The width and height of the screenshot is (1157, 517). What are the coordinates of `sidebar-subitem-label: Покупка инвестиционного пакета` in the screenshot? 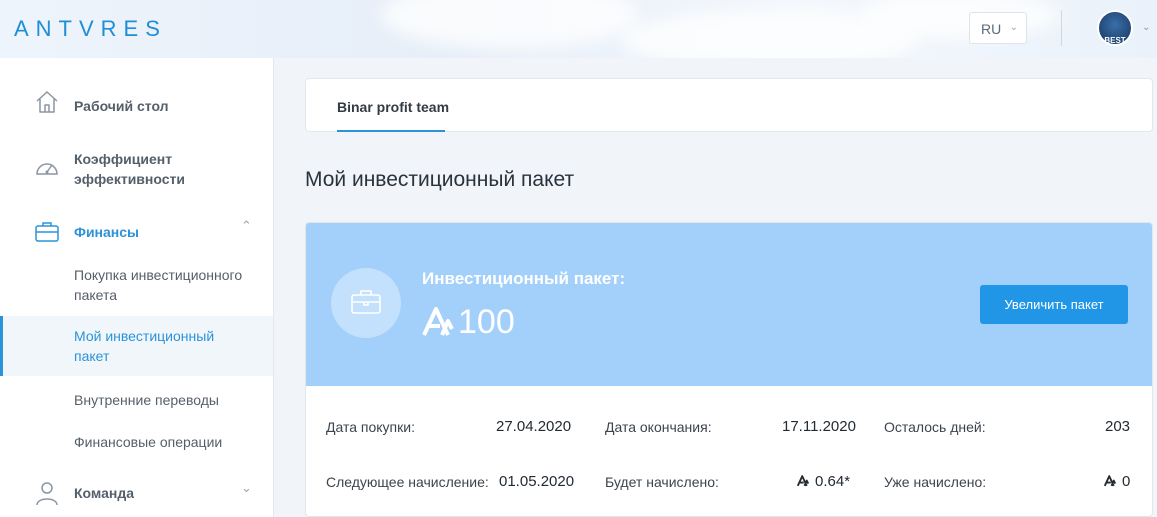 It's located at (158, 285).